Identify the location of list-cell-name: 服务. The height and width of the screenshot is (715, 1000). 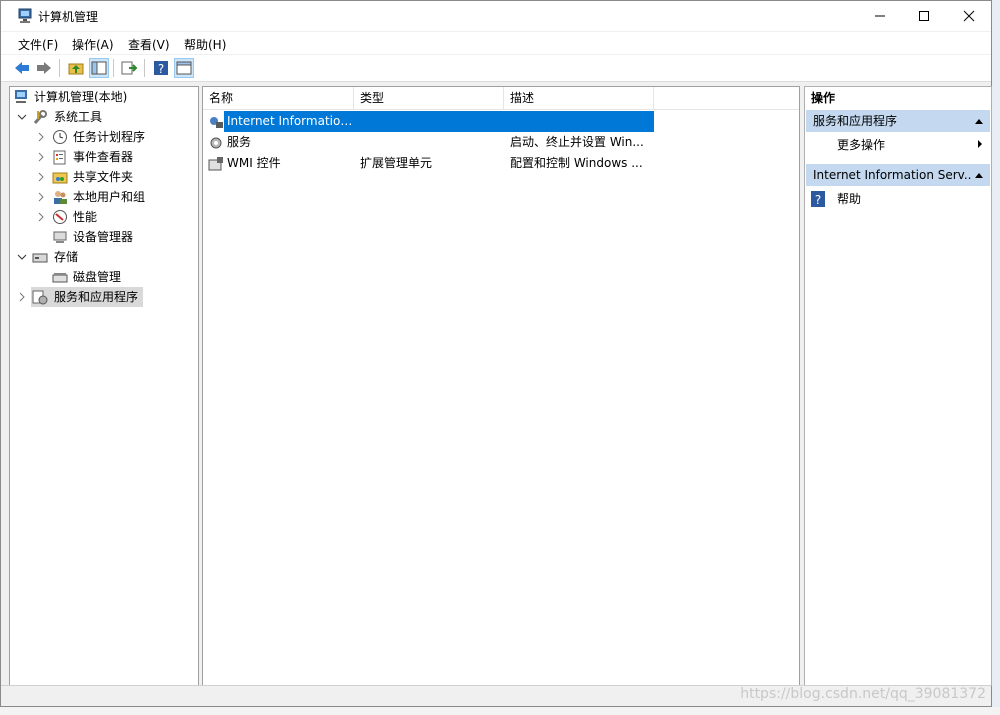
(239, 142).